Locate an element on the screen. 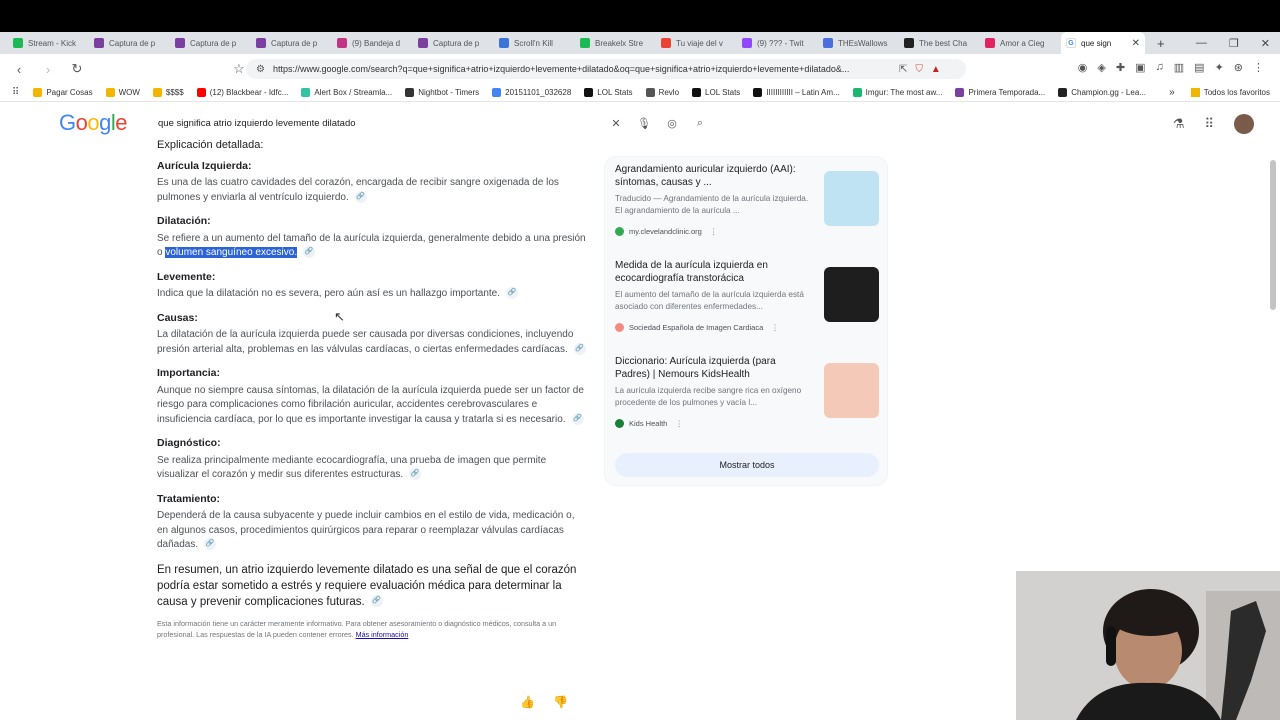 The height and width of the screenshot is (720, 1280). bookmark-item: $$$$ is located at coordinates (168, 92).